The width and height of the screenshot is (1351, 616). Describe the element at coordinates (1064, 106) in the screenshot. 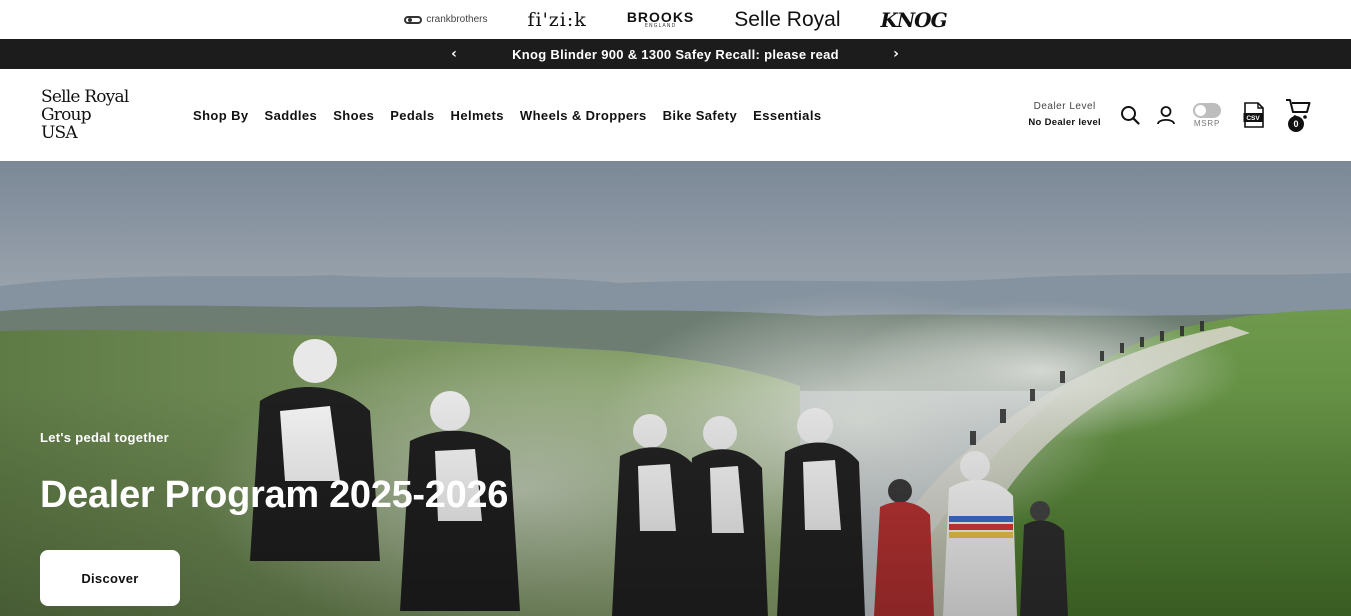

I see `dealer-level-label: Dealer Level` at that location.